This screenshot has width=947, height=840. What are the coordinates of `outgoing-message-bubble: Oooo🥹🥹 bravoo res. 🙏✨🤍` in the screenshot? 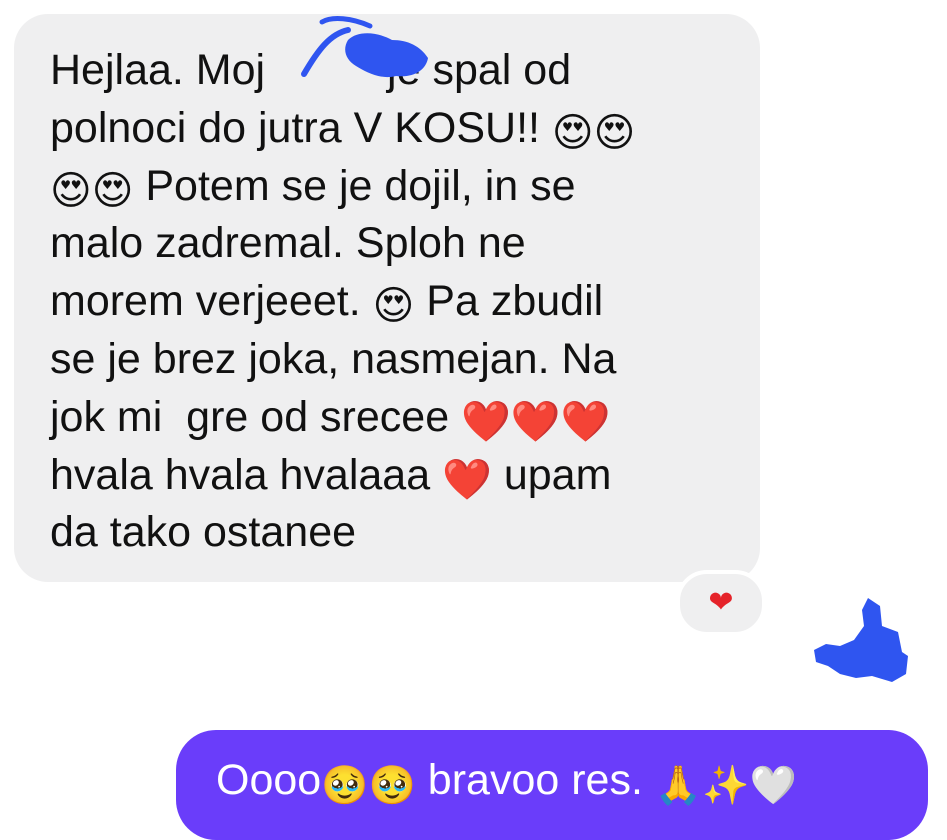 It's located at (552, 785).